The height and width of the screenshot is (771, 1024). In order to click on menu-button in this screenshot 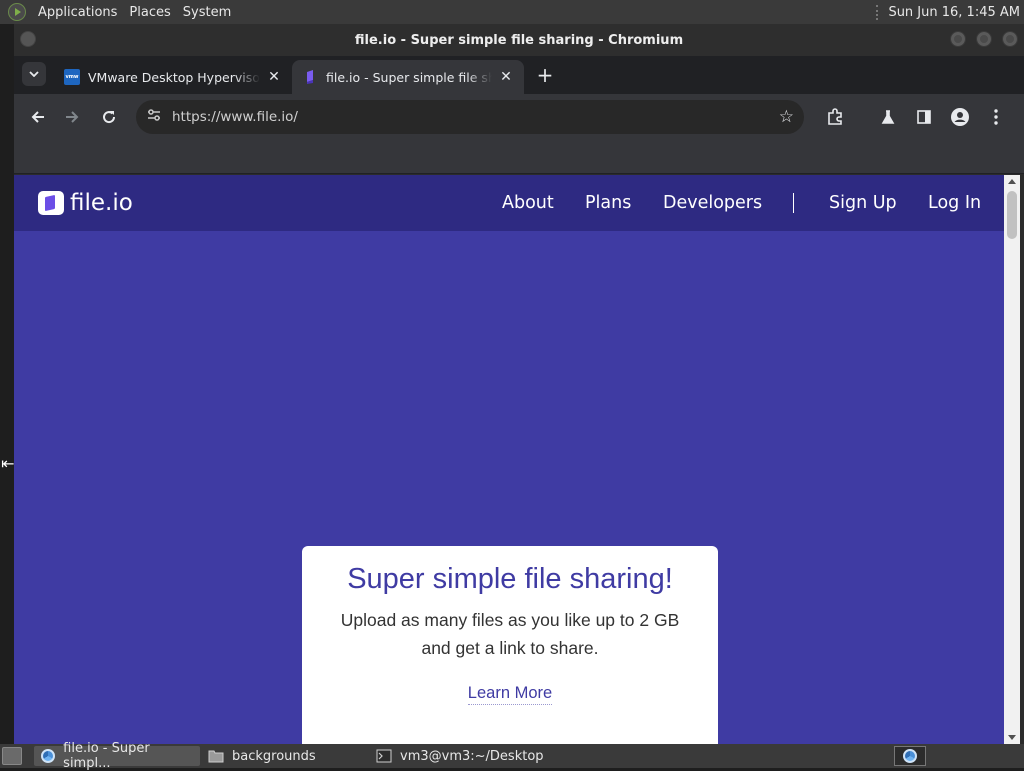, I will do `click(996, 117)`.